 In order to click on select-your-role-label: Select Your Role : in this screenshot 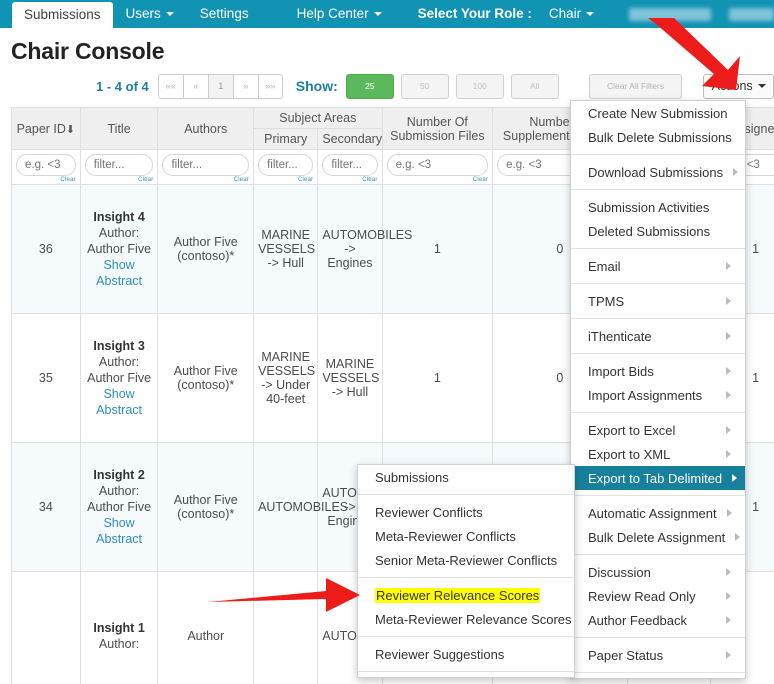, I will do `click(470, 14)`.